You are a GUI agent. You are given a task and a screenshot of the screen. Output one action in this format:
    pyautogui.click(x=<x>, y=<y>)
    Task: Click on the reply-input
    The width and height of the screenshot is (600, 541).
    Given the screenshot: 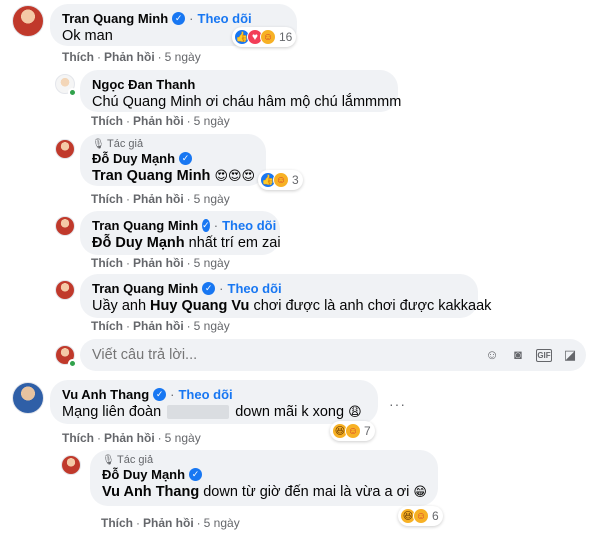 What is the action you would take?
    pyautogui.click(x=283, y=355)
    